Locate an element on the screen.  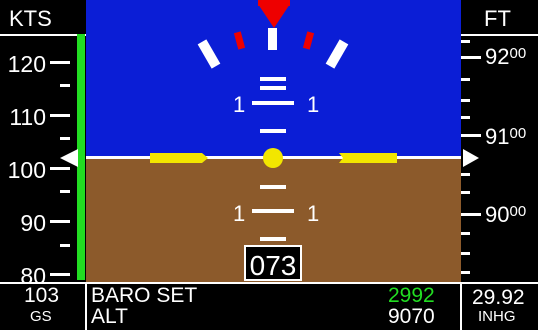
heading-readout: 073 is located at coordinates (273, 263).